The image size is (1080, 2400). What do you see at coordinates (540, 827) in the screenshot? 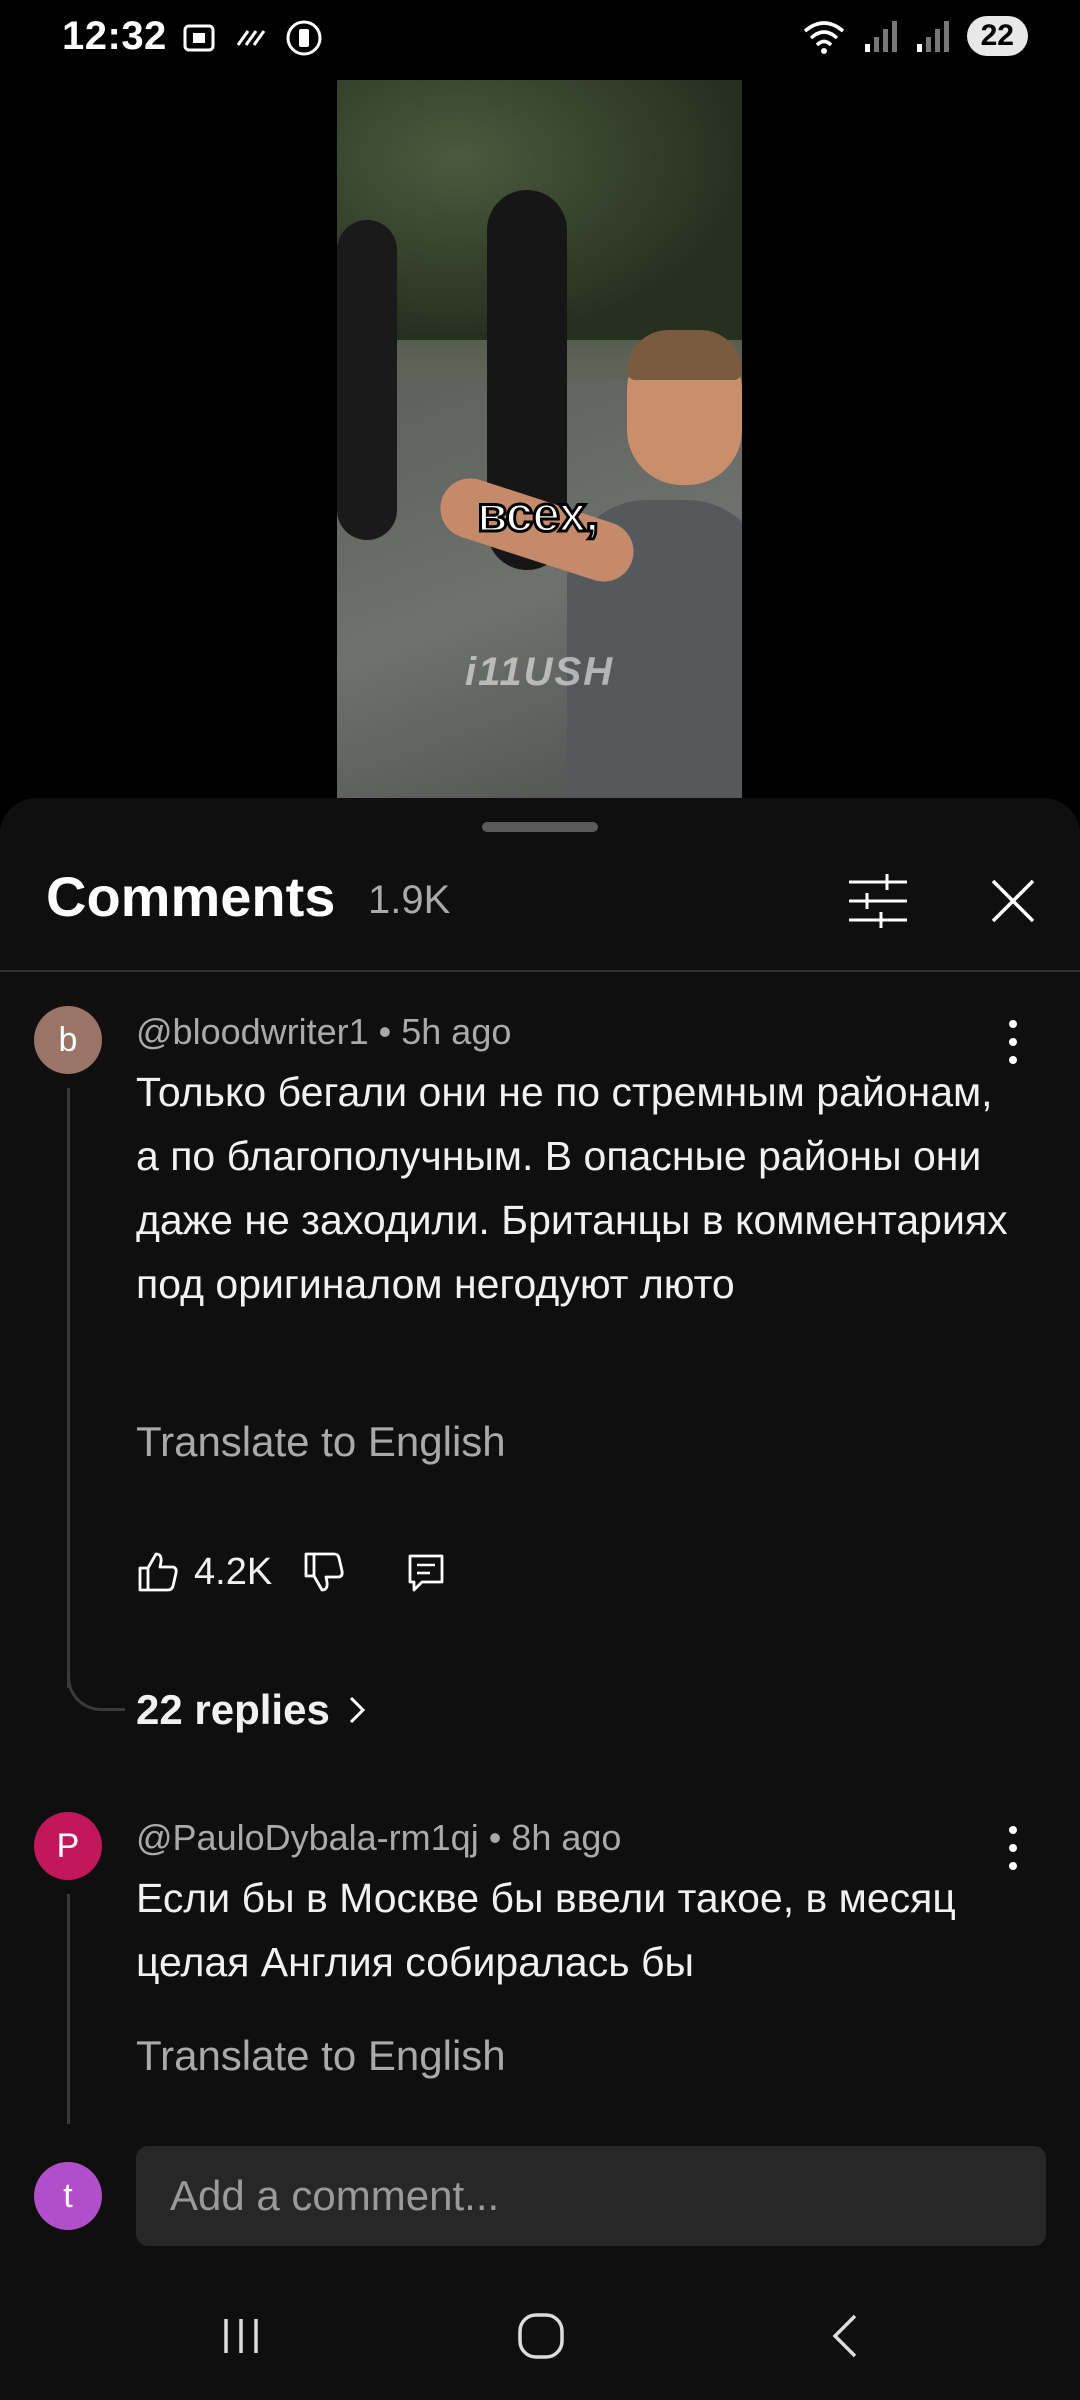
I see `drag-handle` at bounding box center [540, 827].